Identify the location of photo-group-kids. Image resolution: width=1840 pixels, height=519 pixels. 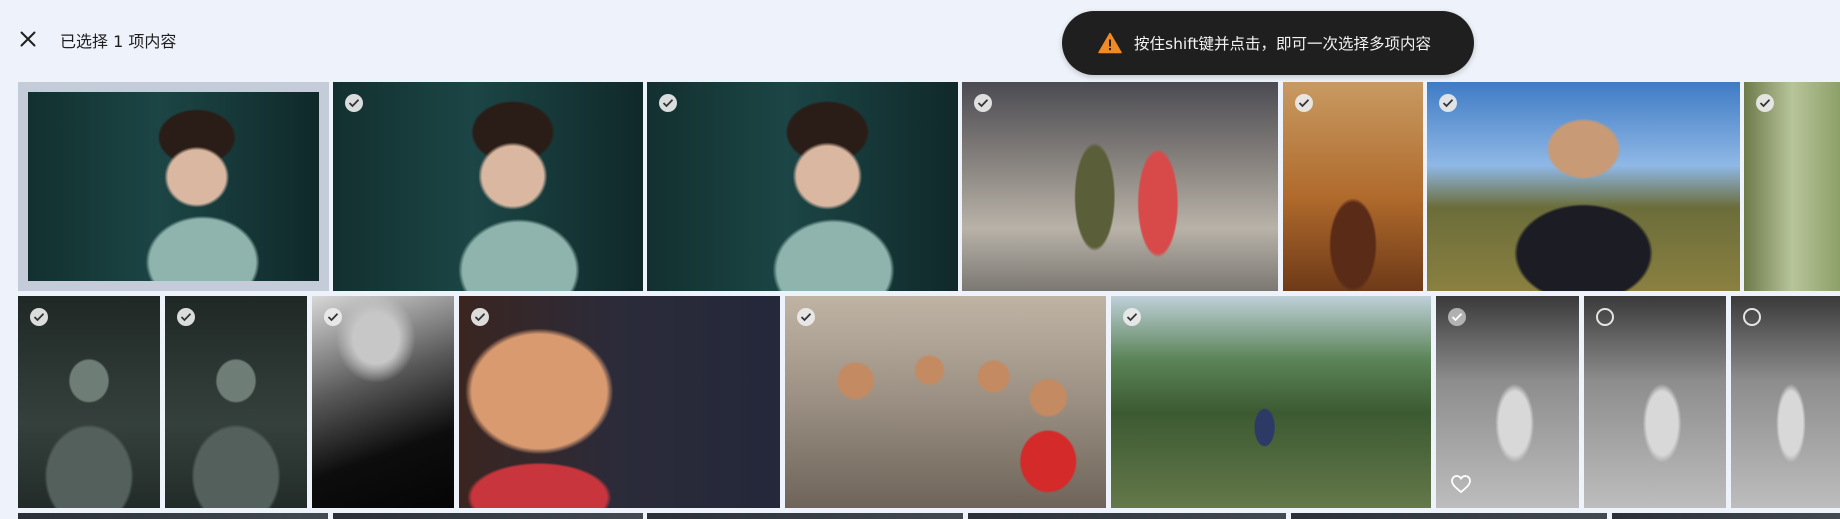
(945, 402).